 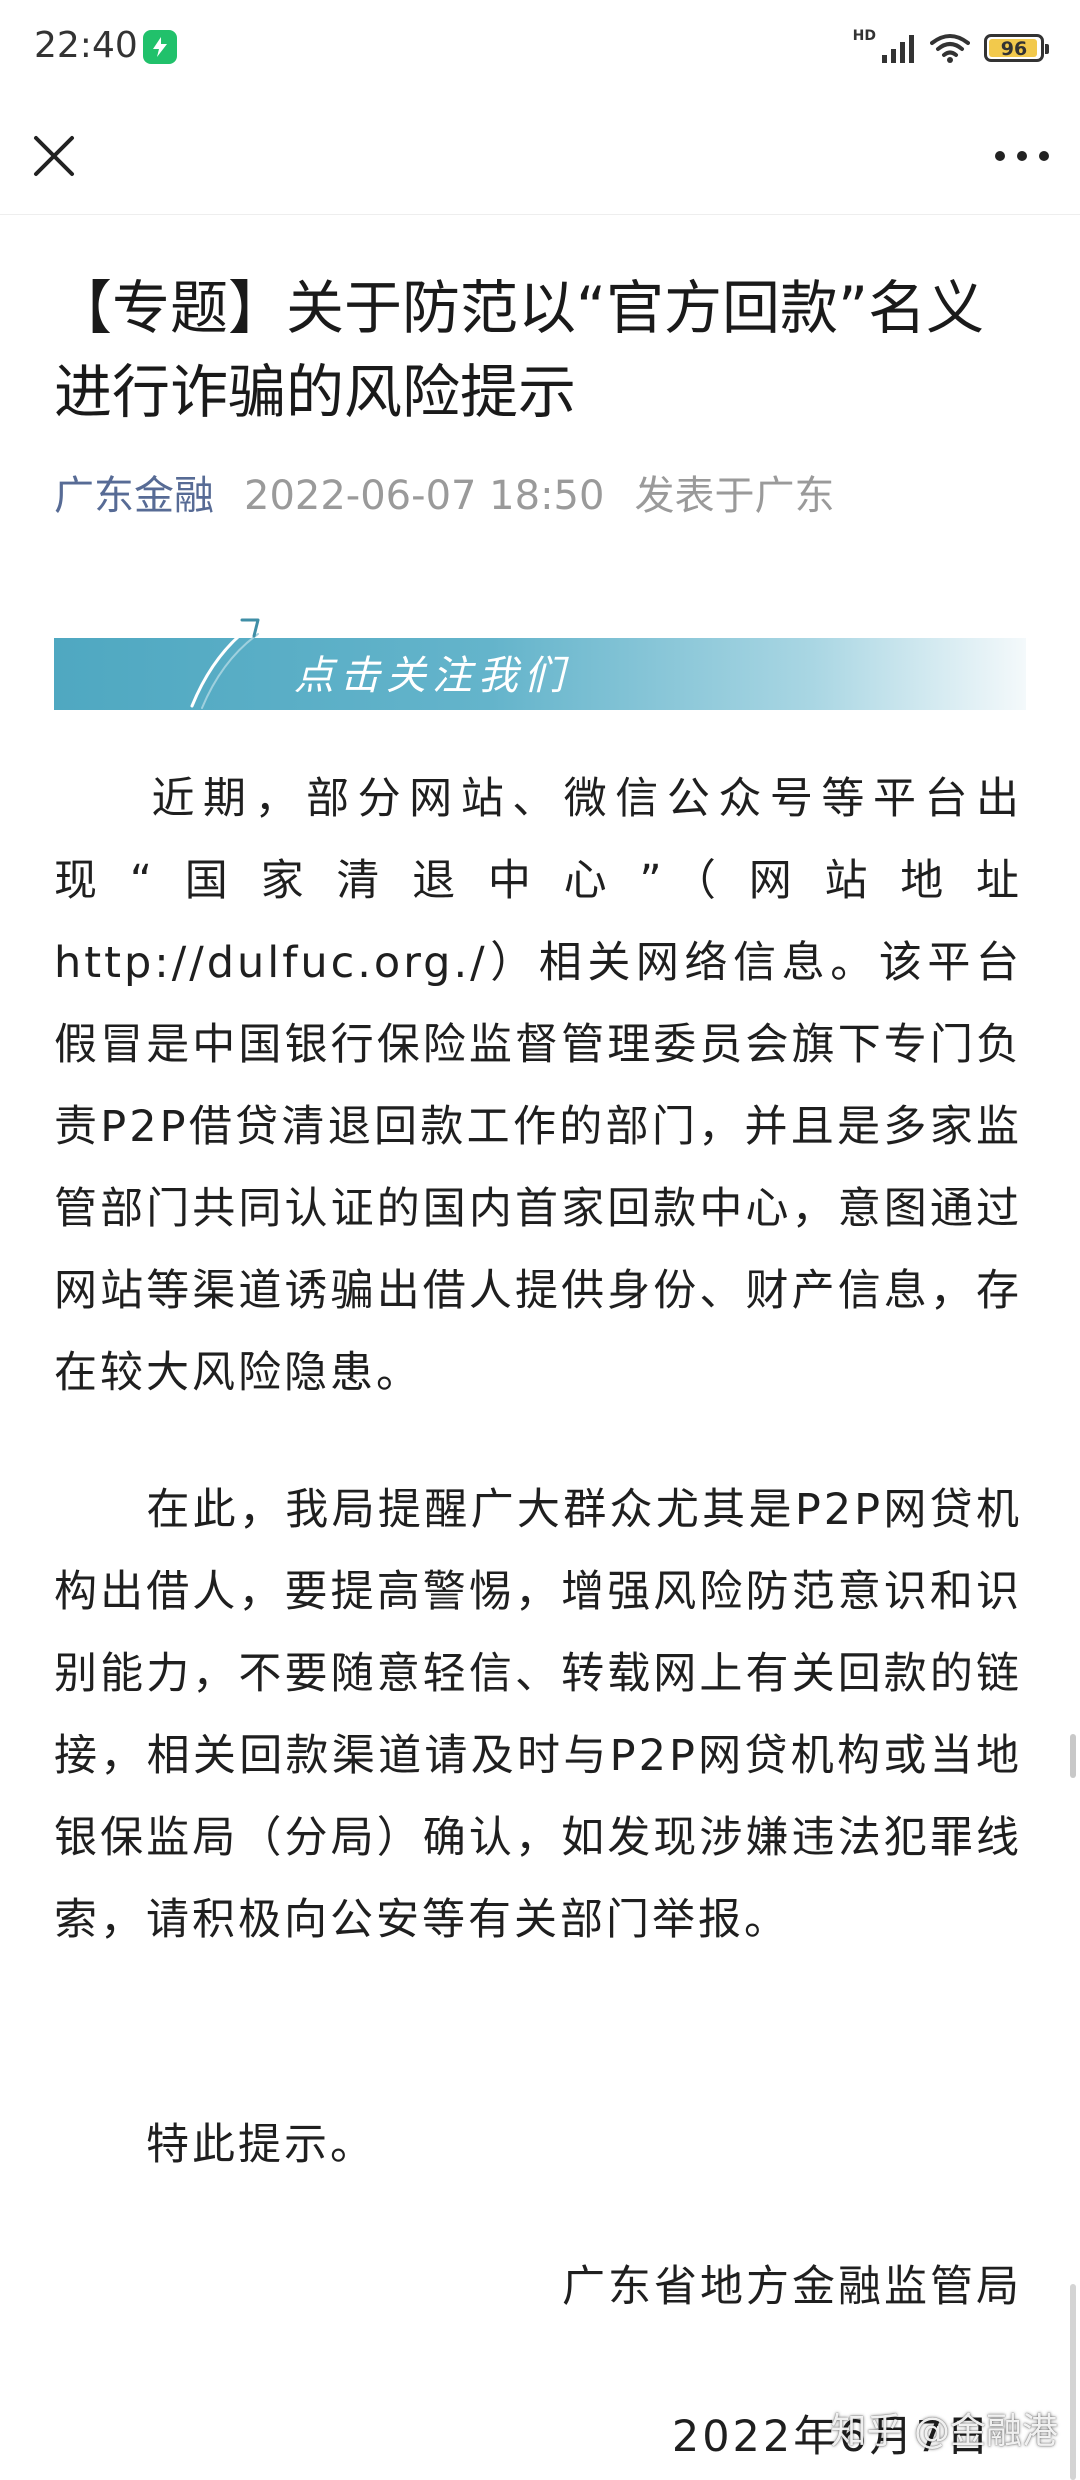 What do you see at coordinates (1073, 1756) in the screenshot?
I see `scrollbar-mark` at bounding box center [1073, 1756].